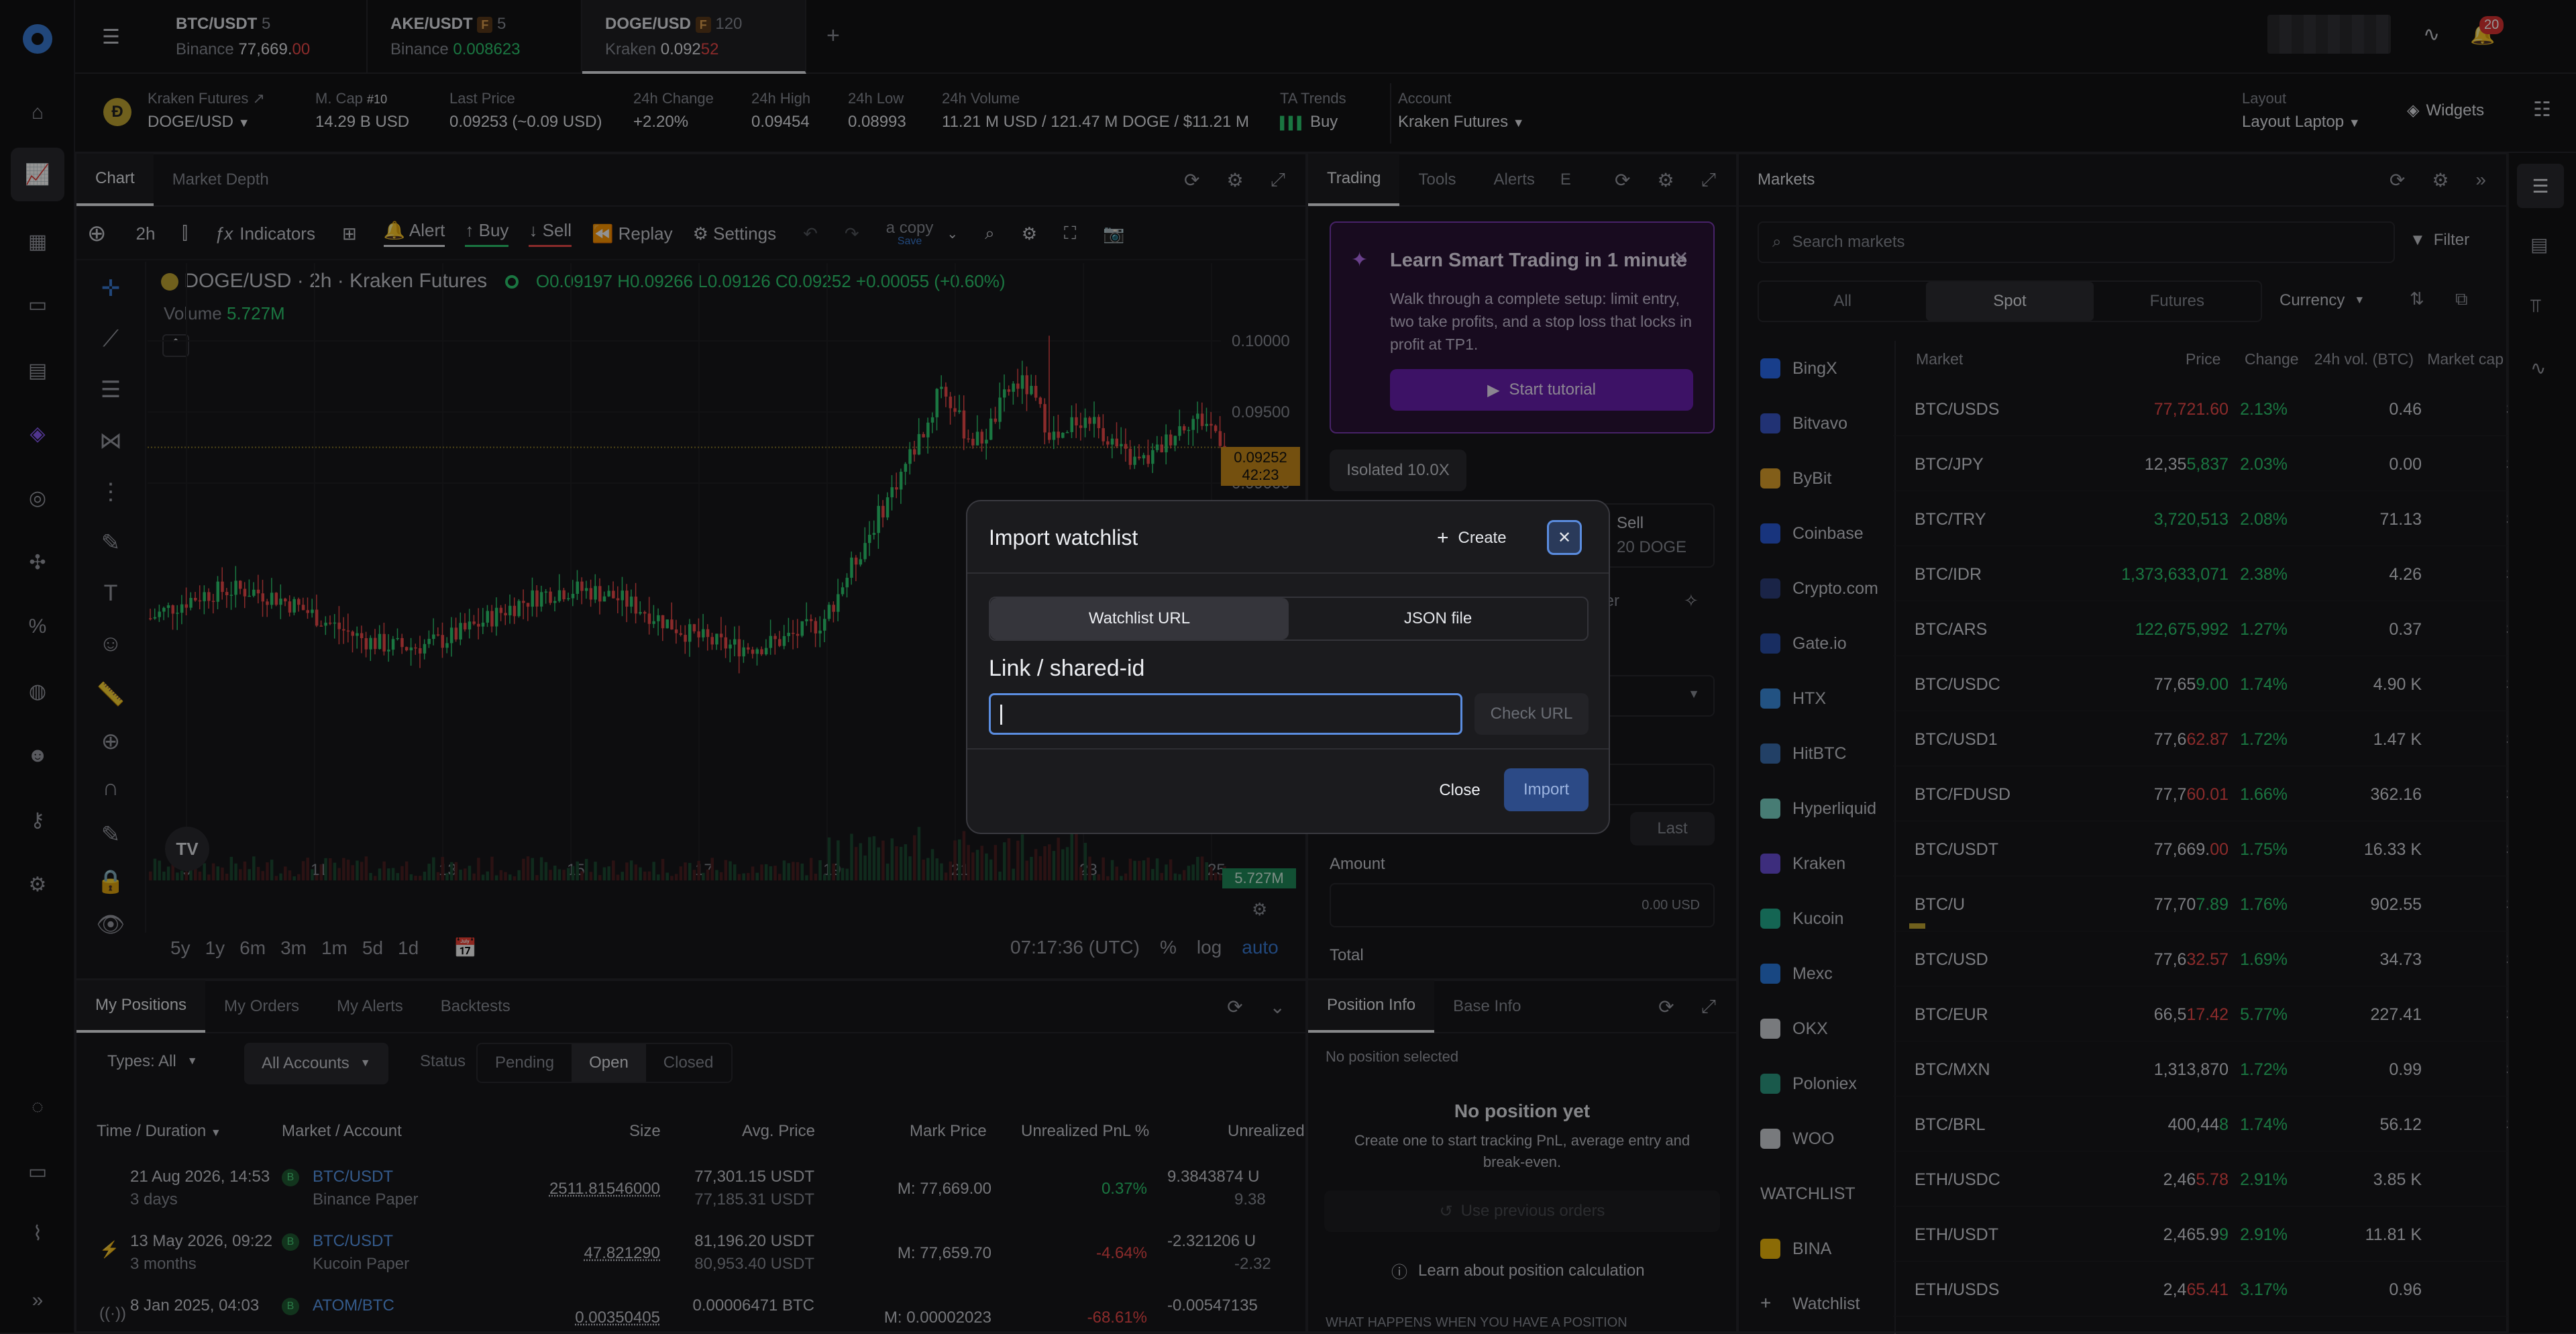 Image resolution: width=2576 pixels, height=1334 pixels. I want to click on dialog-title: Import watchlist, so click(1063, 537).